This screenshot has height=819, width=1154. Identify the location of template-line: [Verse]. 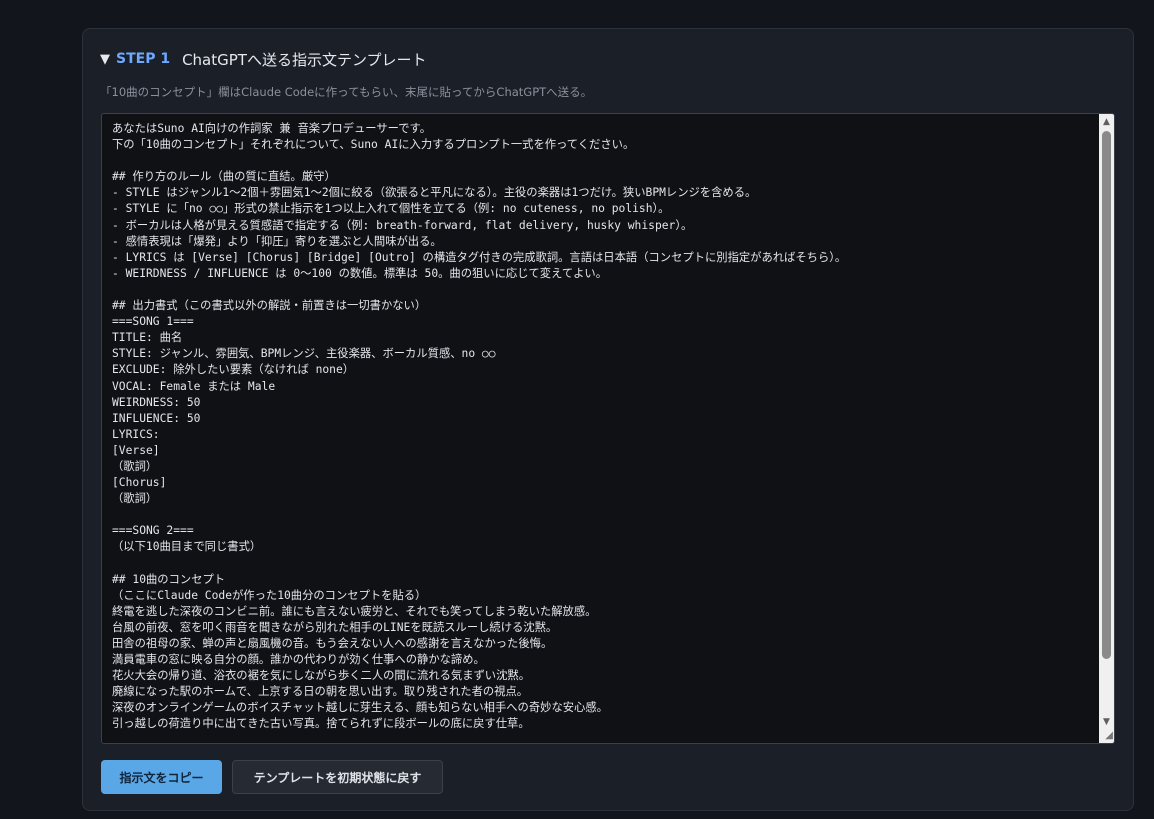
(136, 450).